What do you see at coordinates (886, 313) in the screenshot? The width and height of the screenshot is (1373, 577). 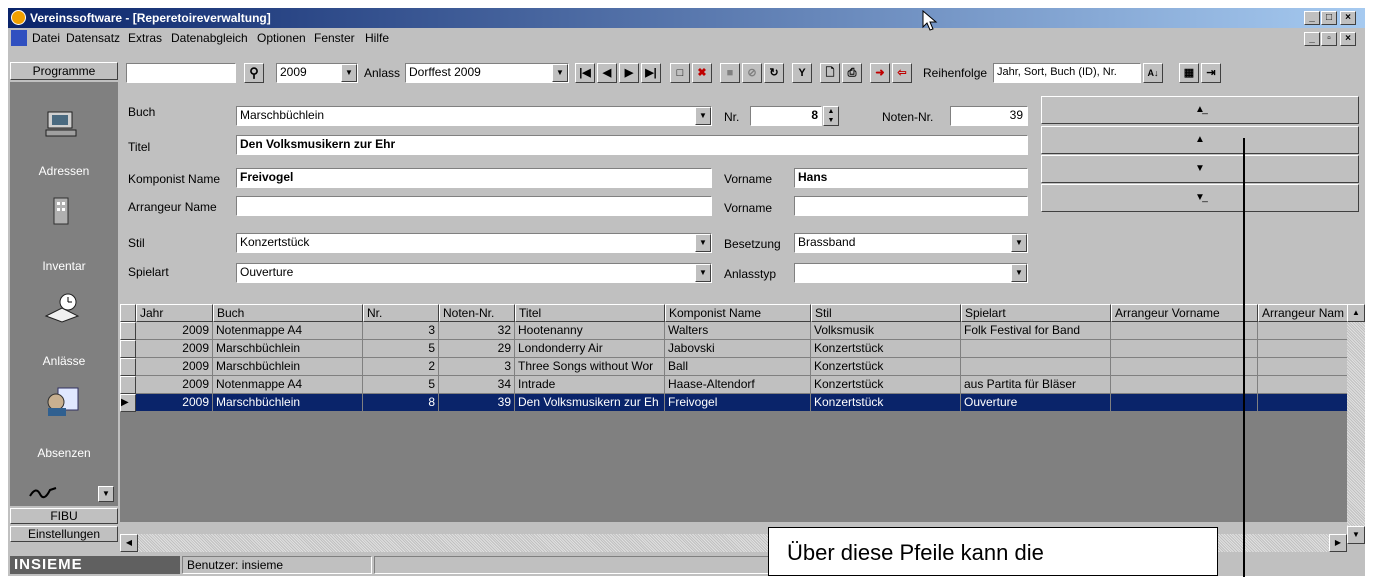 I see `column-header-stil: Stil` at bounding box center [886, 313].